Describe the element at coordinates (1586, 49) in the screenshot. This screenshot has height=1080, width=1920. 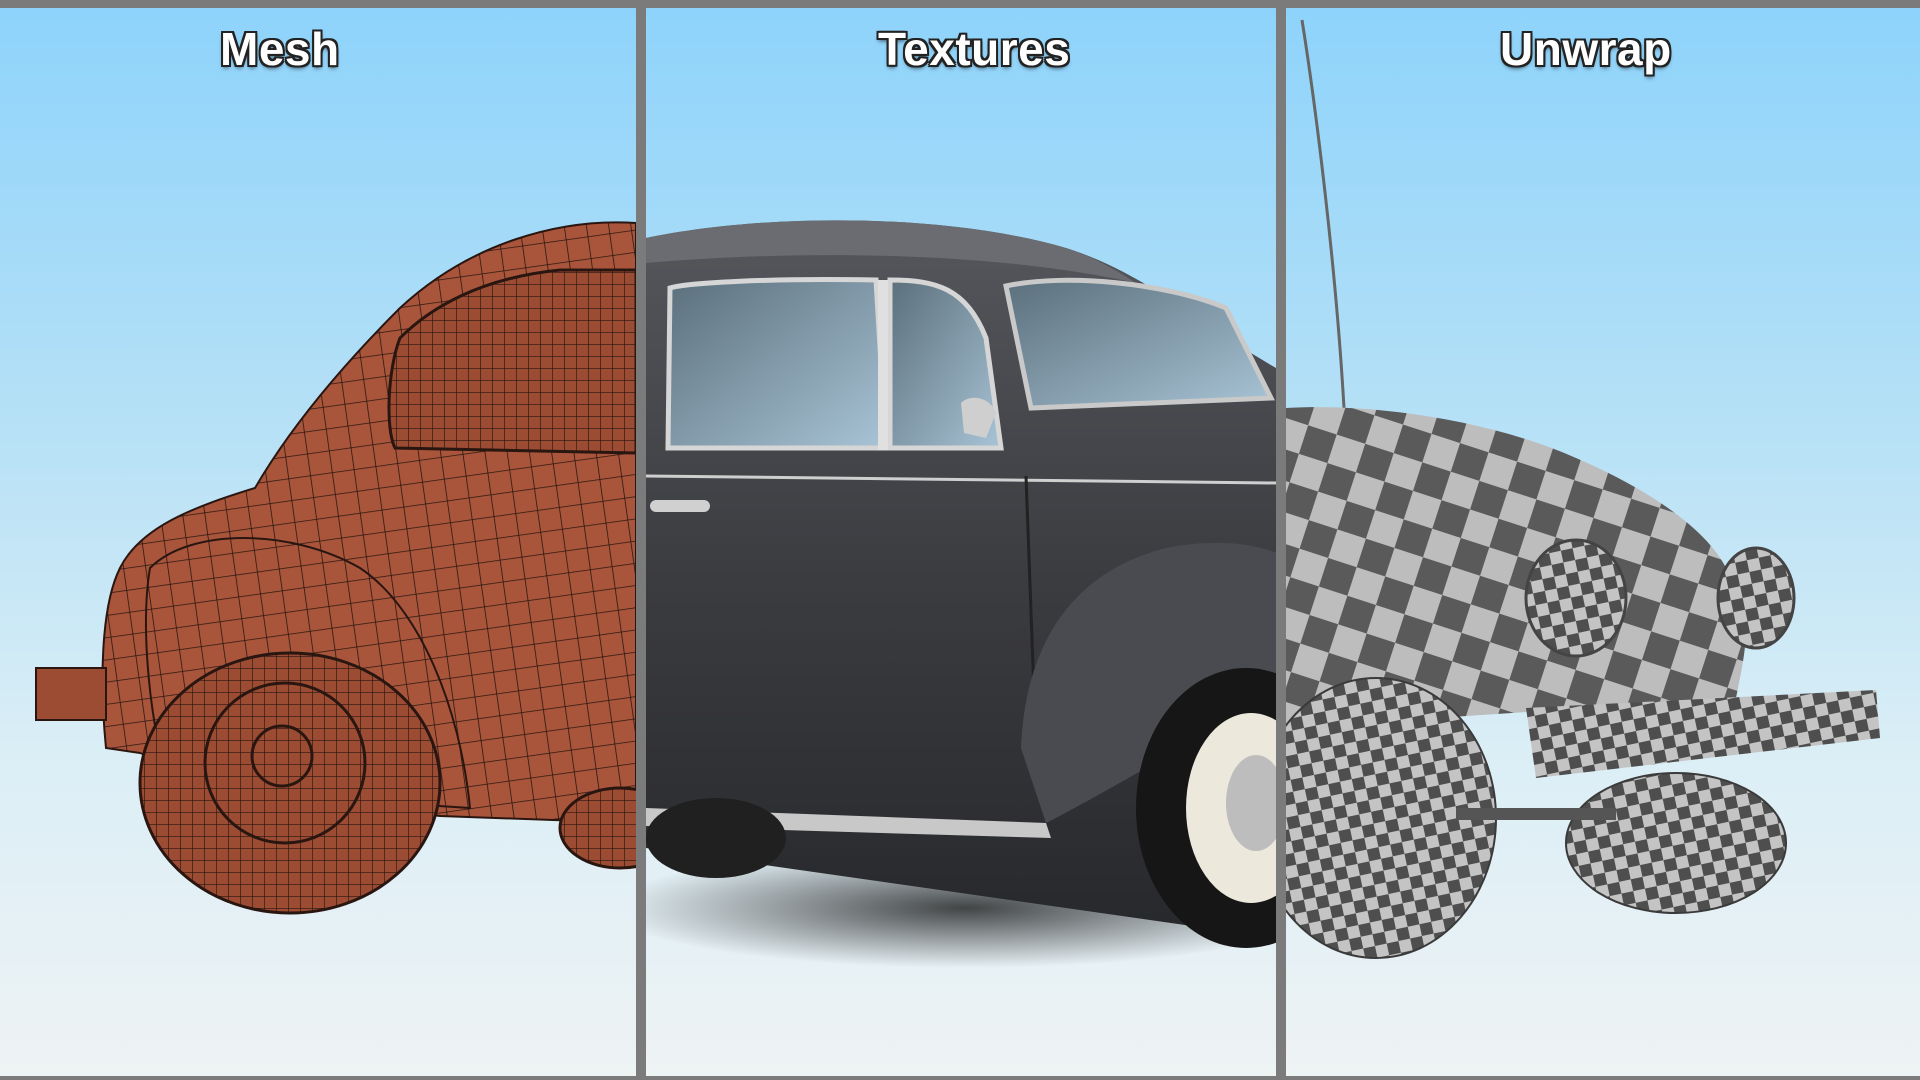
I see `panel-title-unwrap: Unwrap` at that location.